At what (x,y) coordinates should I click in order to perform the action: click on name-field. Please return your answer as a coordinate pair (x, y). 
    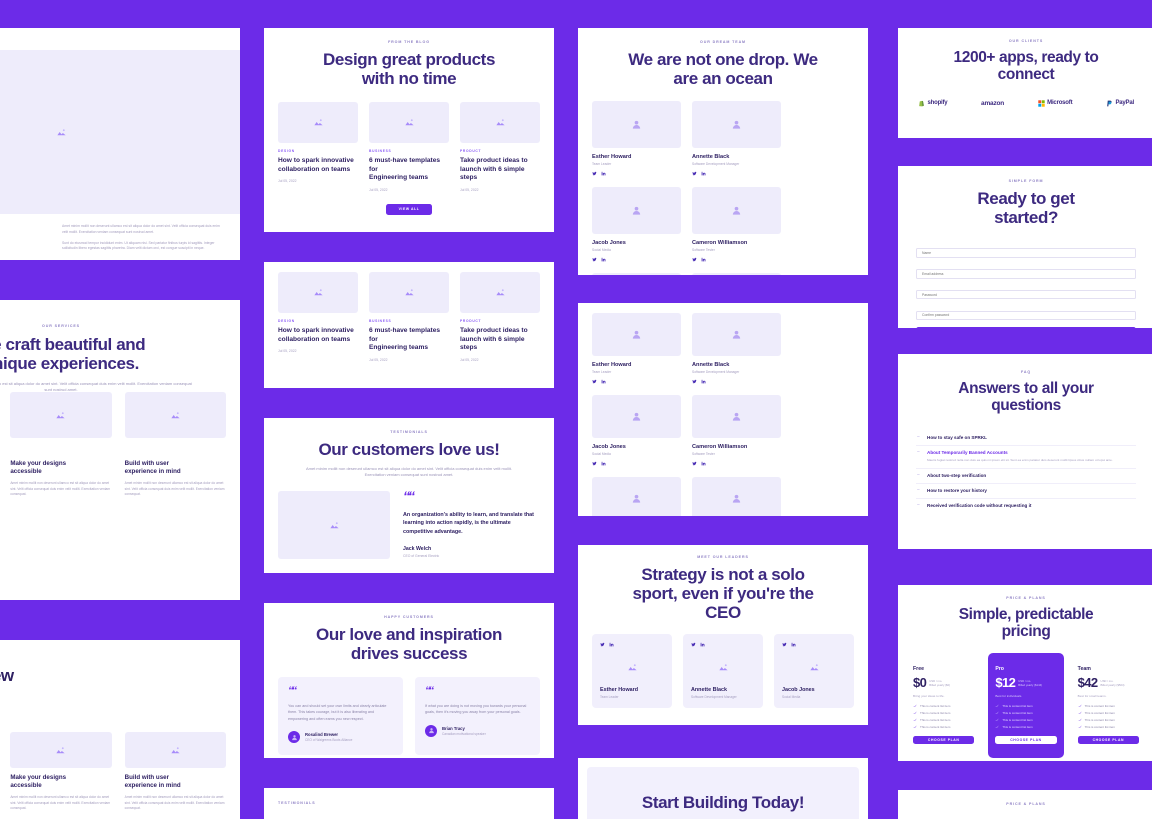
    Looking at the image, I should click on (1026, 253).